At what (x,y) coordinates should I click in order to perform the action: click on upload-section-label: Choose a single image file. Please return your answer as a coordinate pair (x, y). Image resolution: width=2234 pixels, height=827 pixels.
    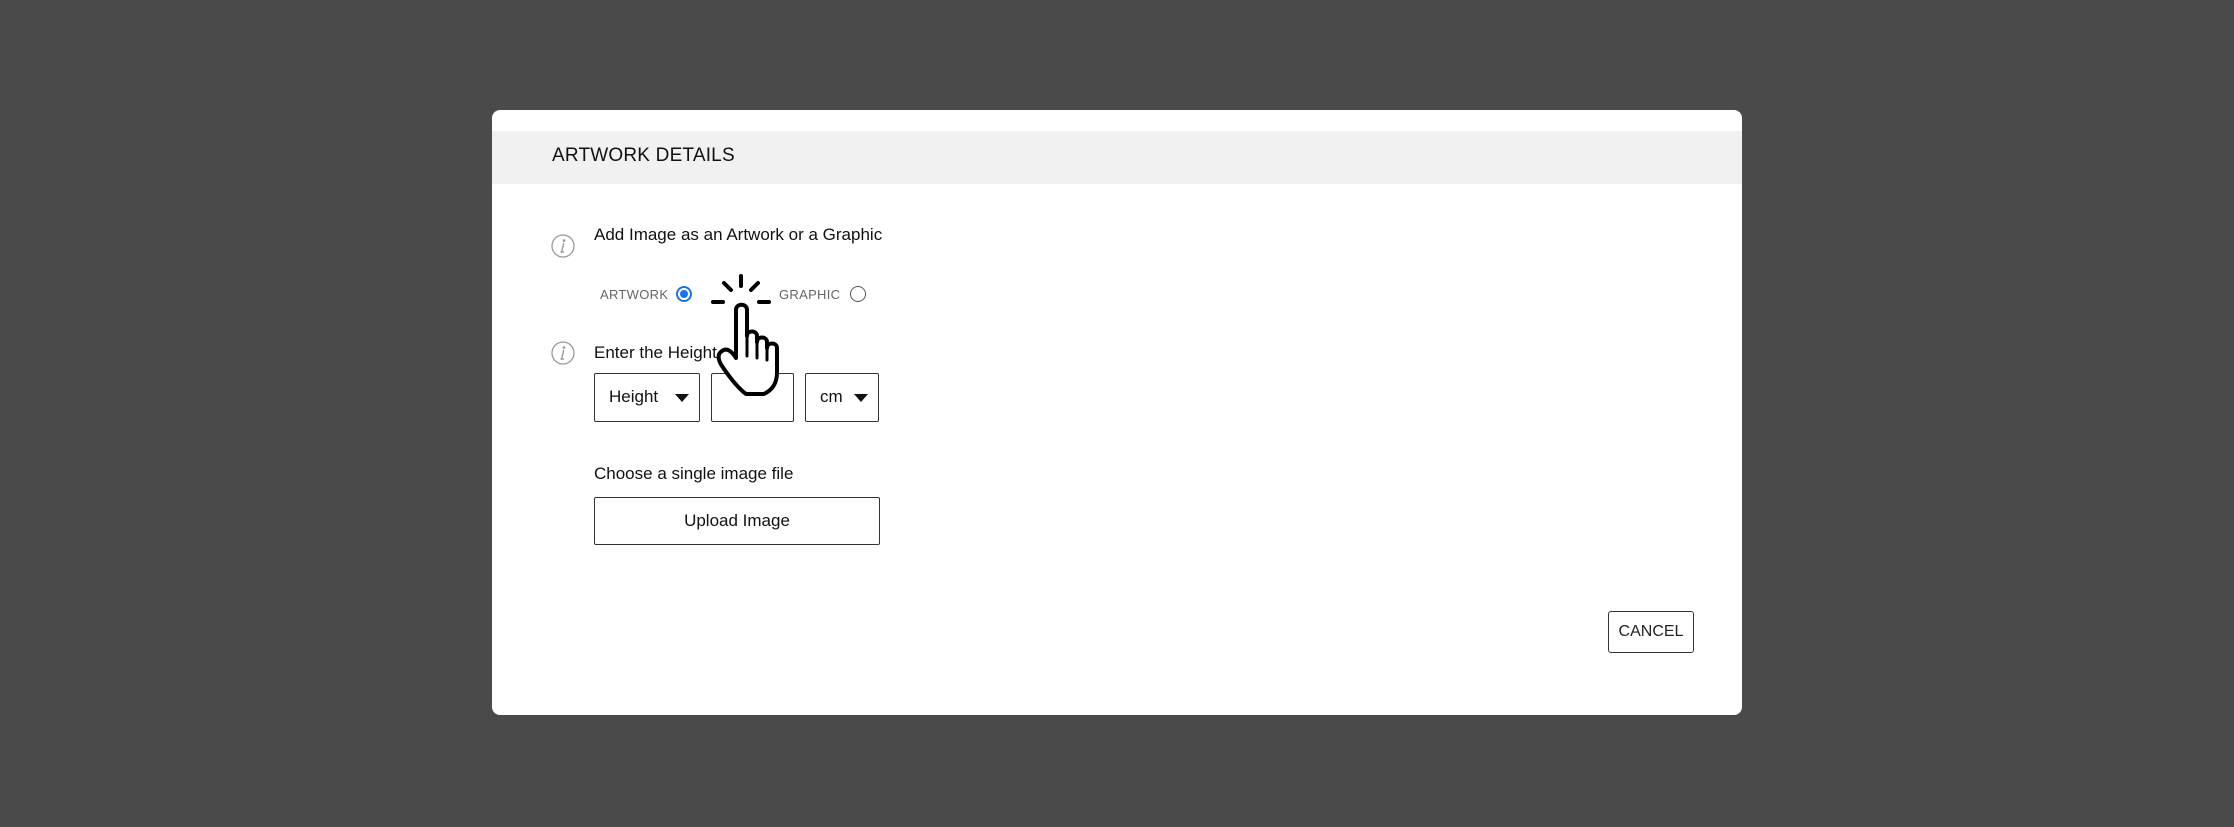
    Looking at the image, I should click on (694, 473).